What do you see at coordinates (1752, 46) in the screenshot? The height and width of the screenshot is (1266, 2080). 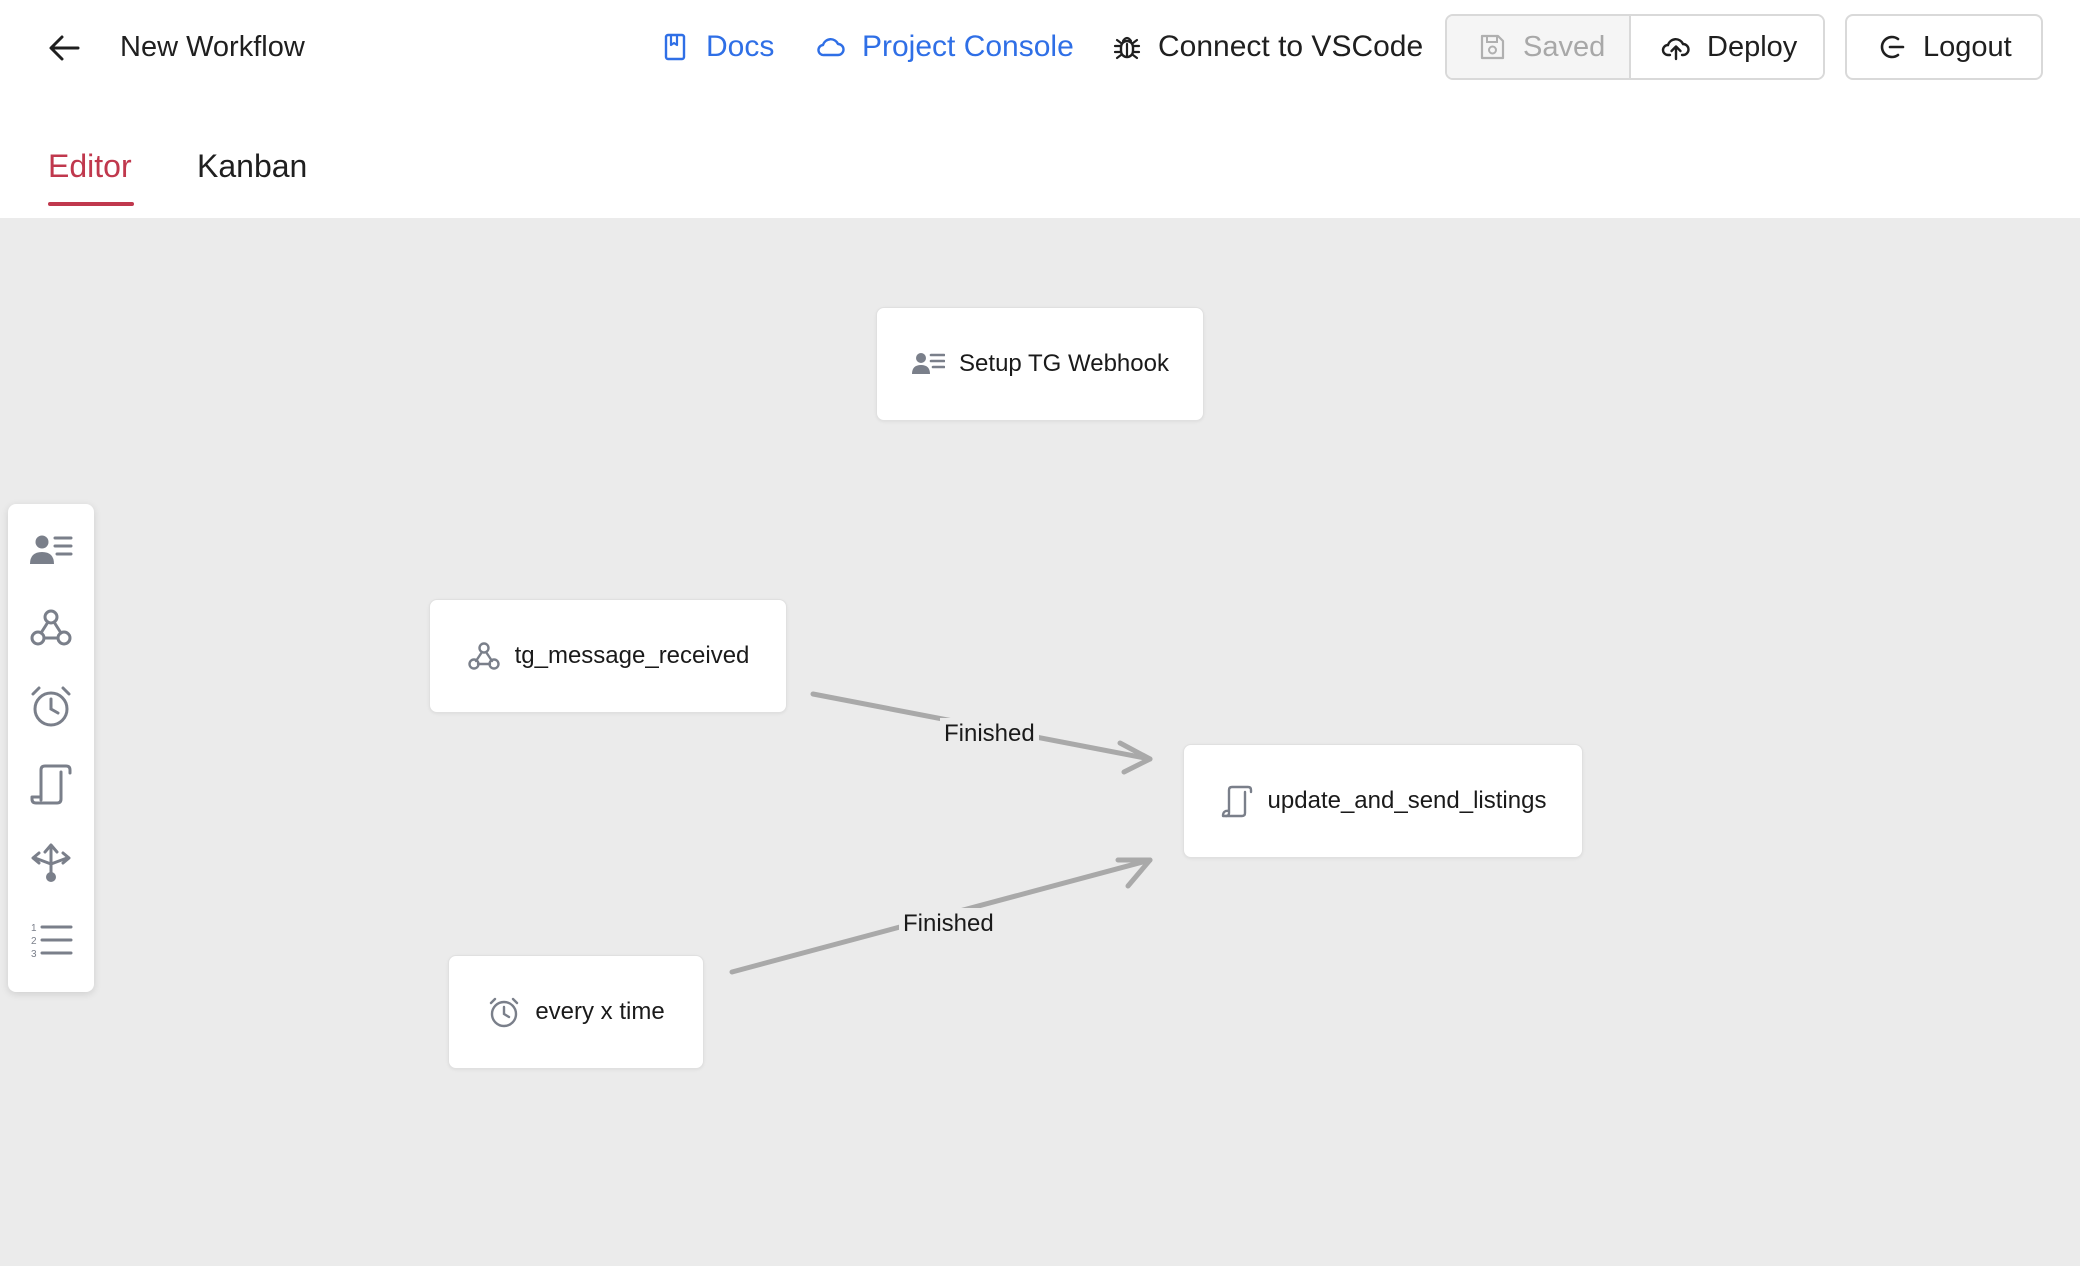 I see `deploy-button-label: Deploy` at bounding box center [1752, 46].